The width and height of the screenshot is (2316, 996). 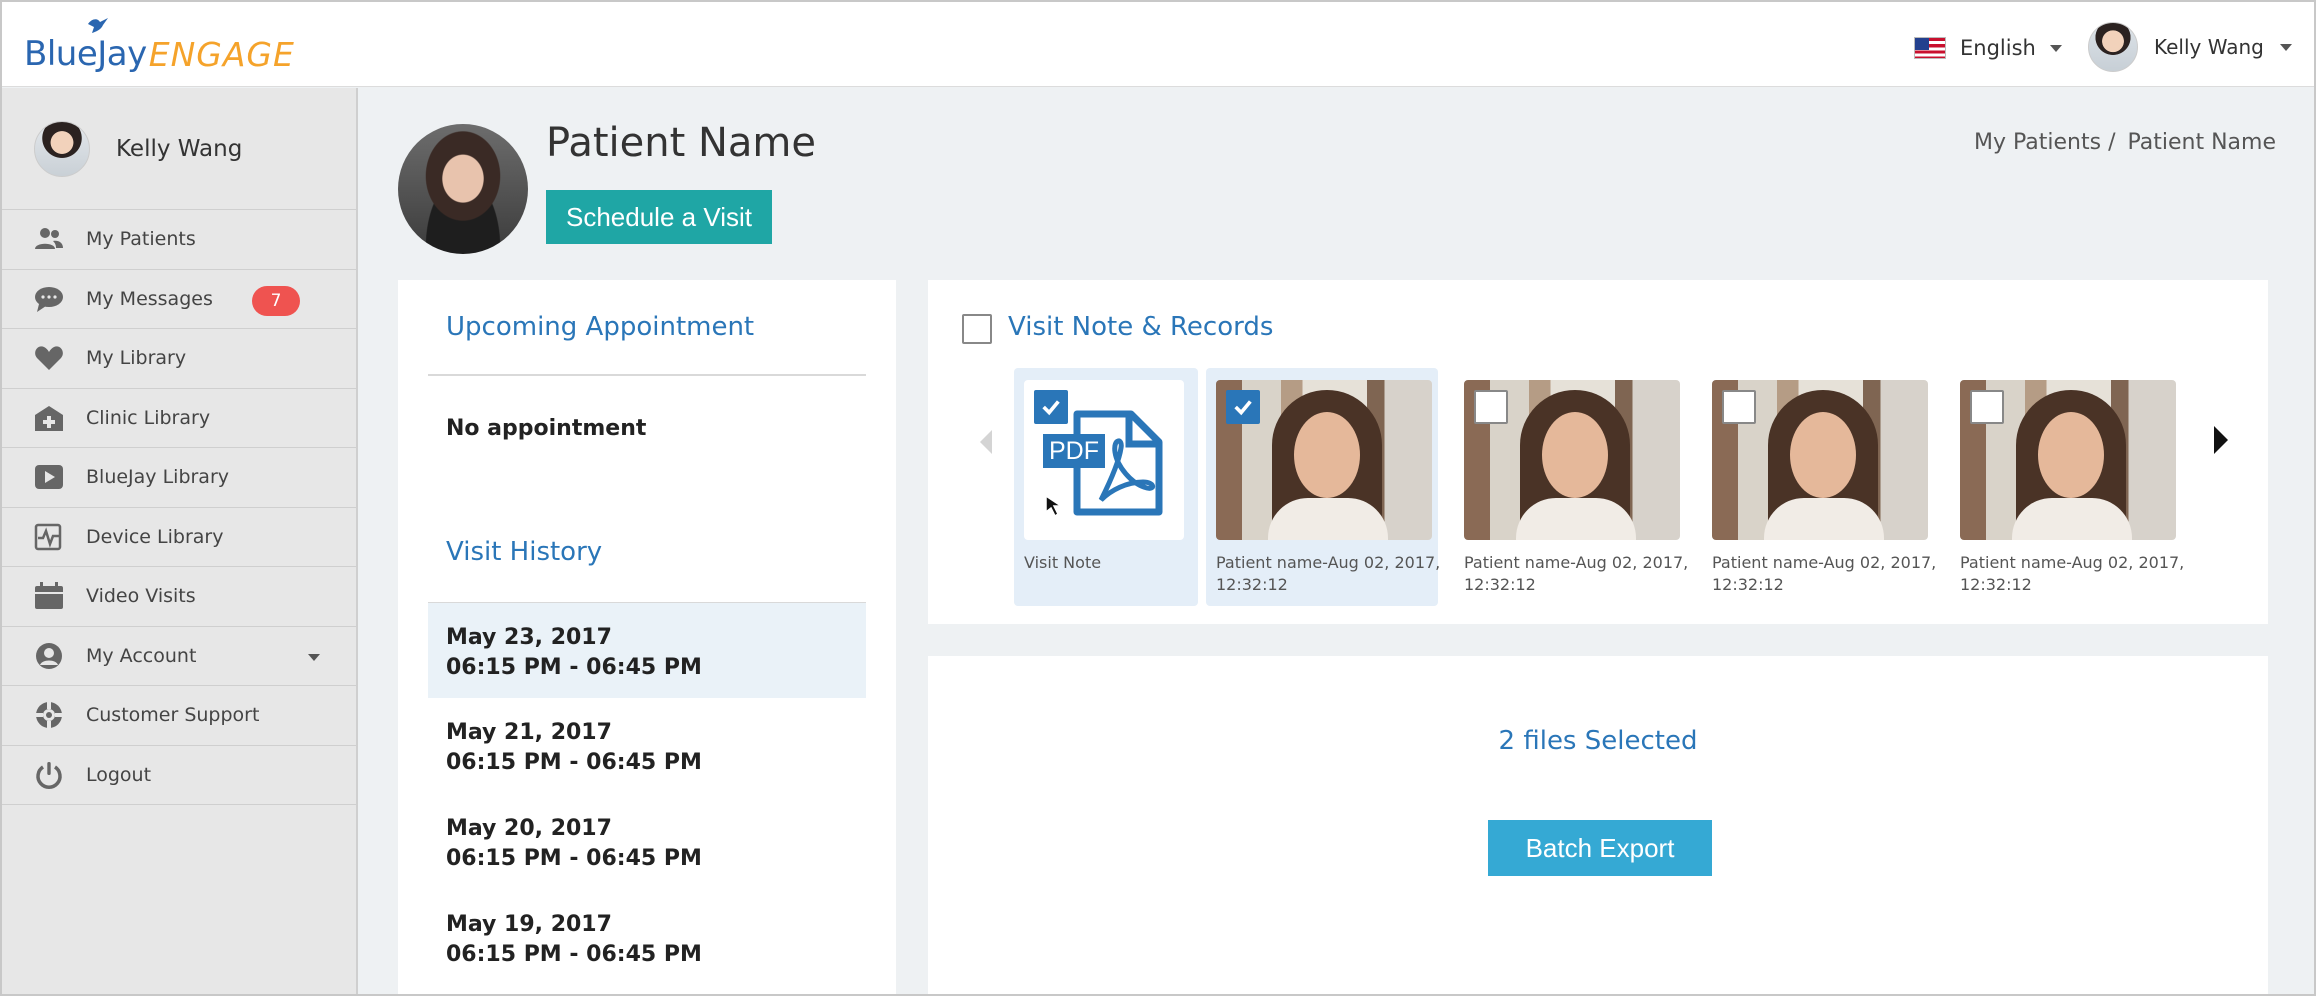 I want to click on language-label: English, so click(x=1998, y=48).